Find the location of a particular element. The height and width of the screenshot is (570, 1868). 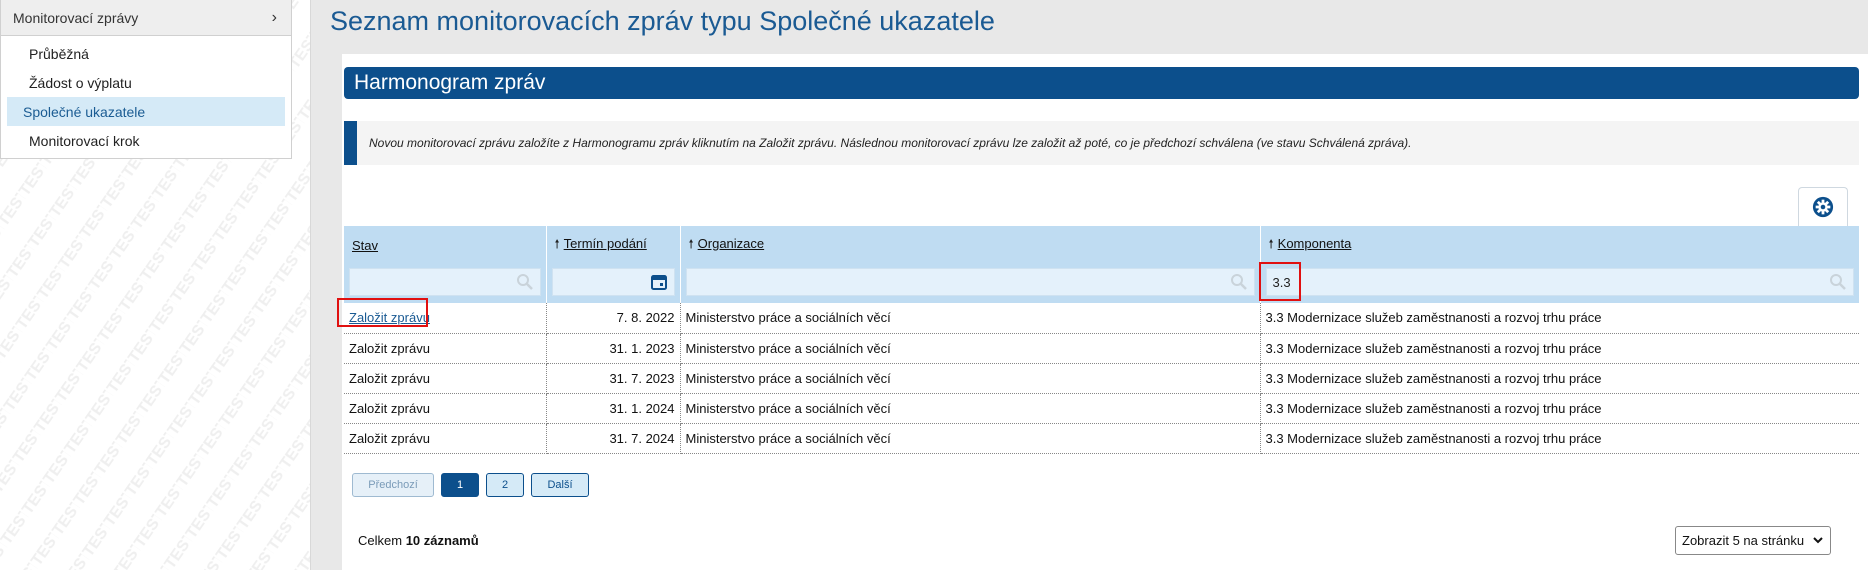

sidebar-item-spolecne-ukazatele: Společné ukazatele is located at coordinates (146, 111).